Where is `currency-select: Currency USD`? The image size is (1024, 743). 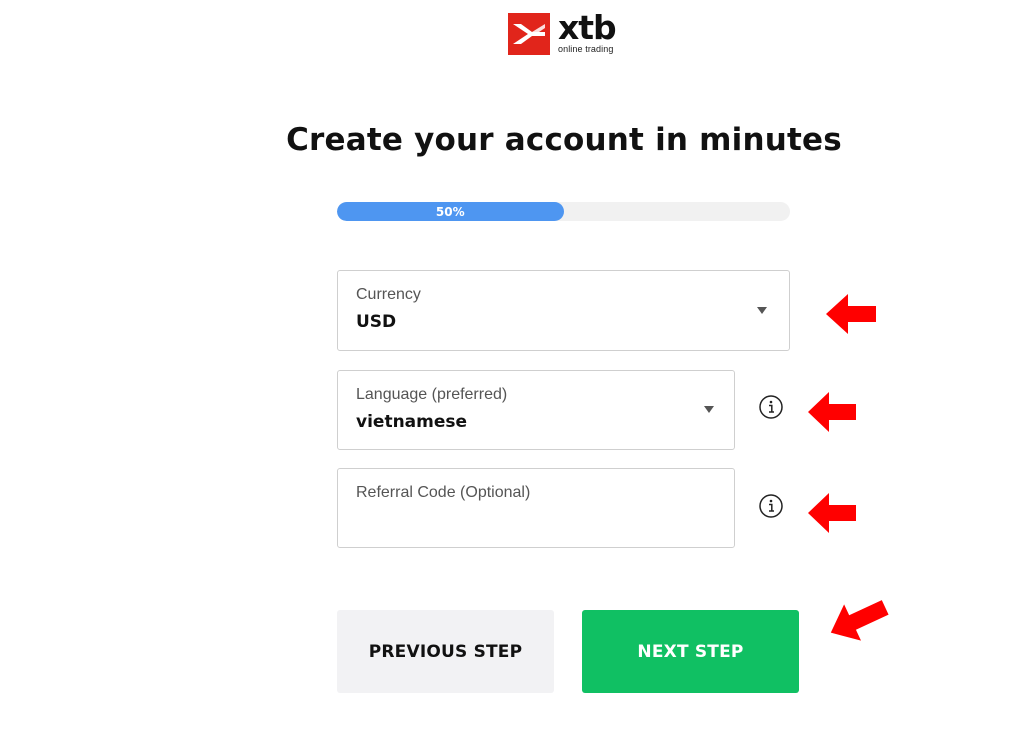 currency-select: Currency USD is located at coordinates (563, 310).